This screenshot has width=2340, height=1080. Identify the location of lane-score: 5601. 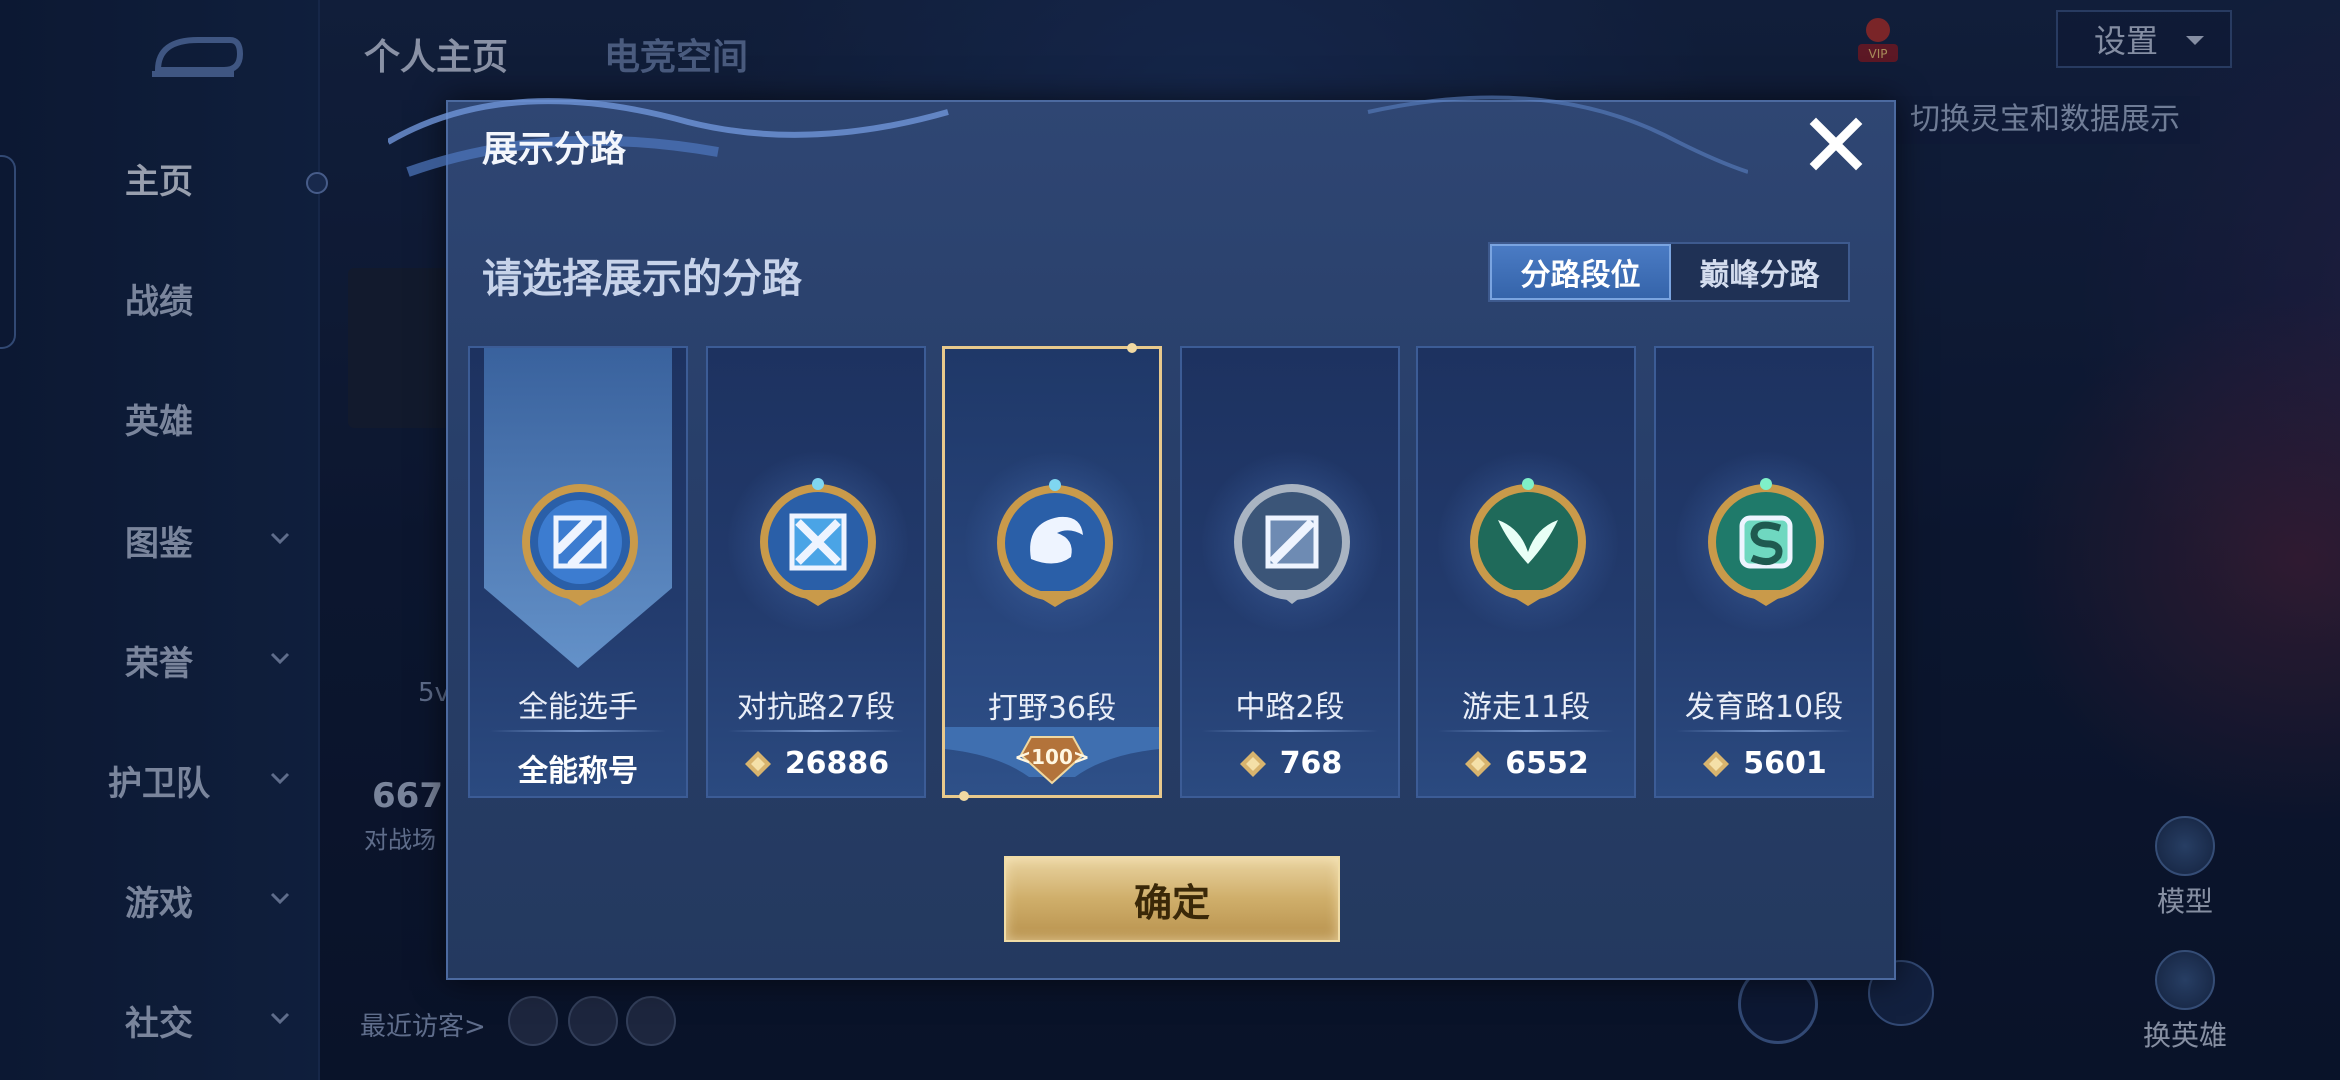
(1764, 763).